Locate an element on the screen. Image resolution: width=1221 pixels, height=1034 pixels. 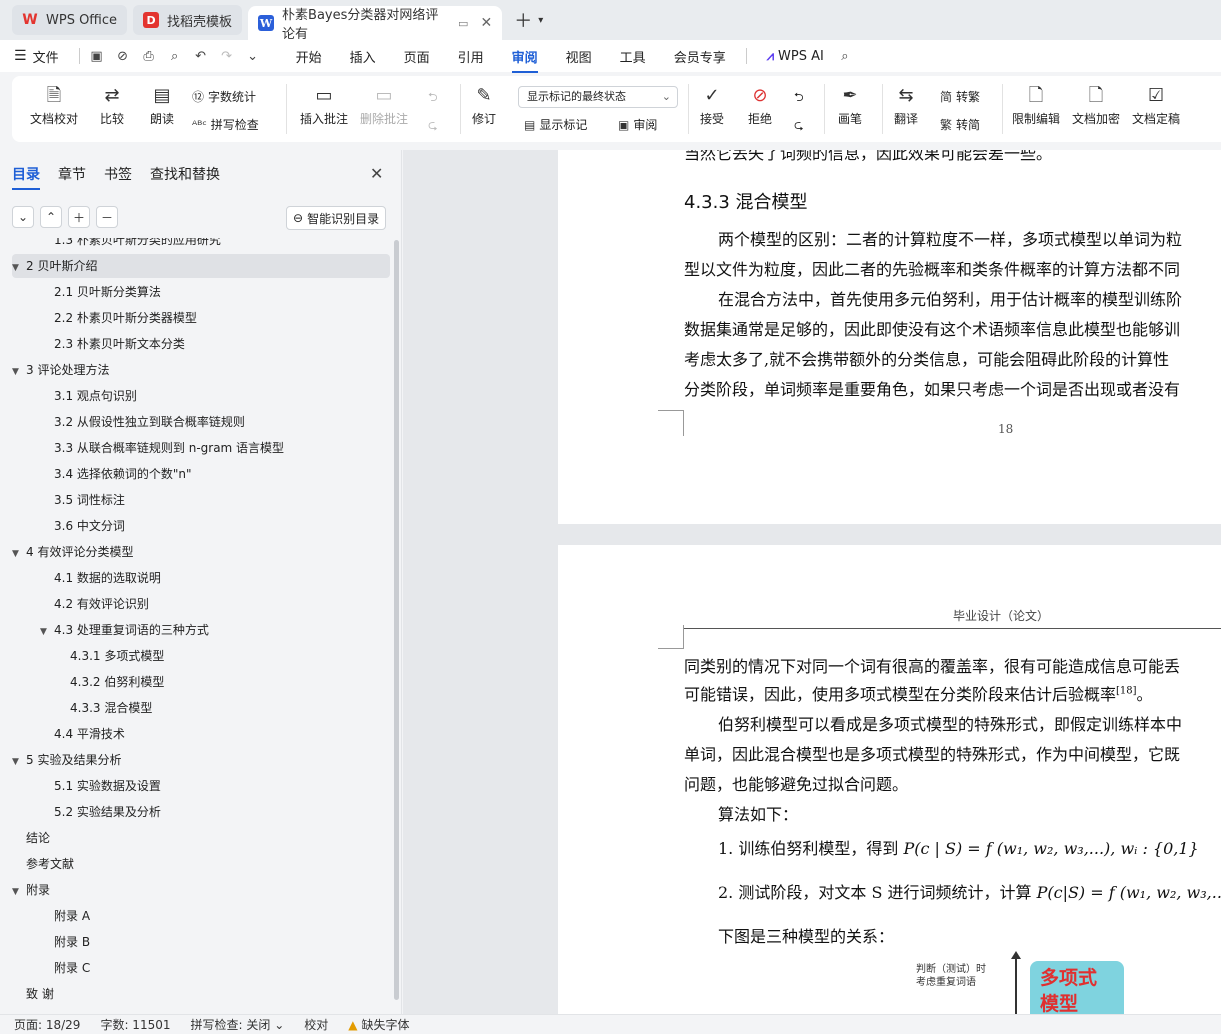
menu-page: 页面 is located at coordinates (417, 56).